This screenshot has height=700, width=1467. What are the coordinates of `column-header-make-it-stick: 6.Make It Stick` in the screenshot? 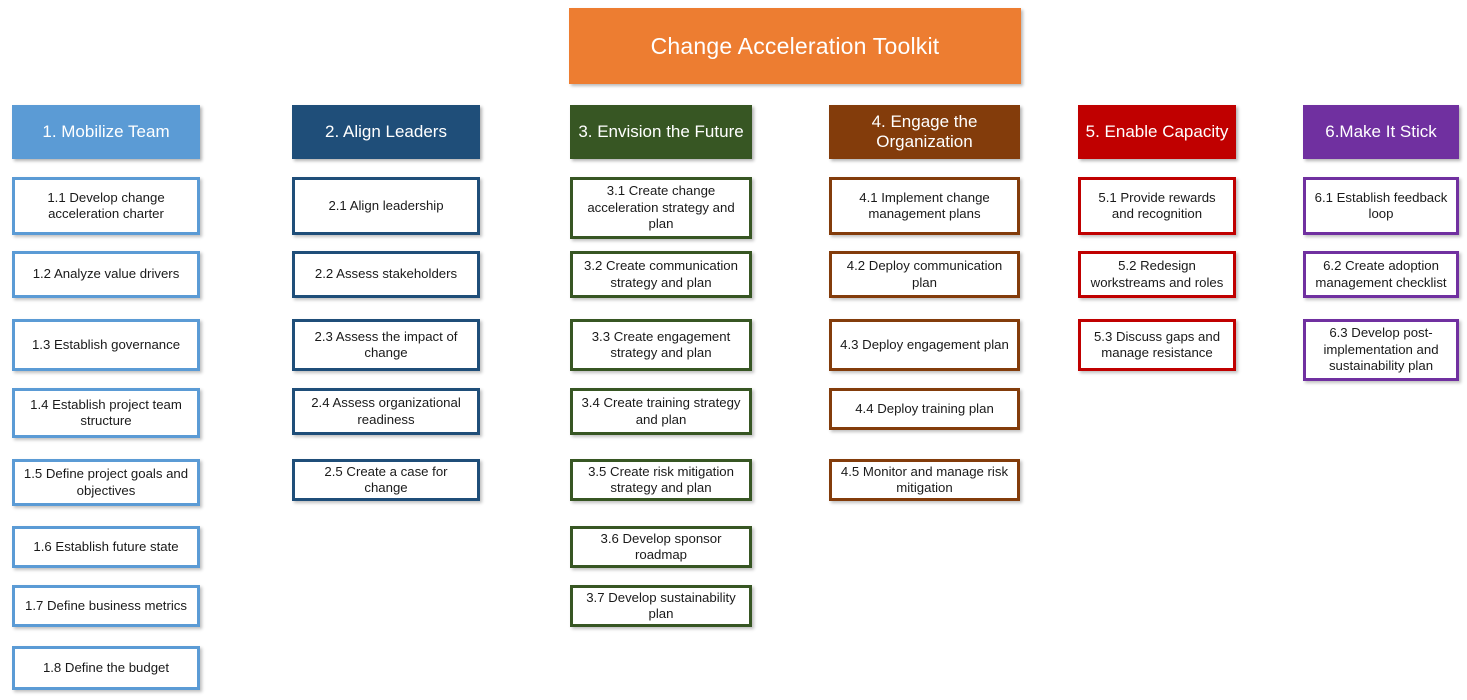 It's located at (1381, 132).